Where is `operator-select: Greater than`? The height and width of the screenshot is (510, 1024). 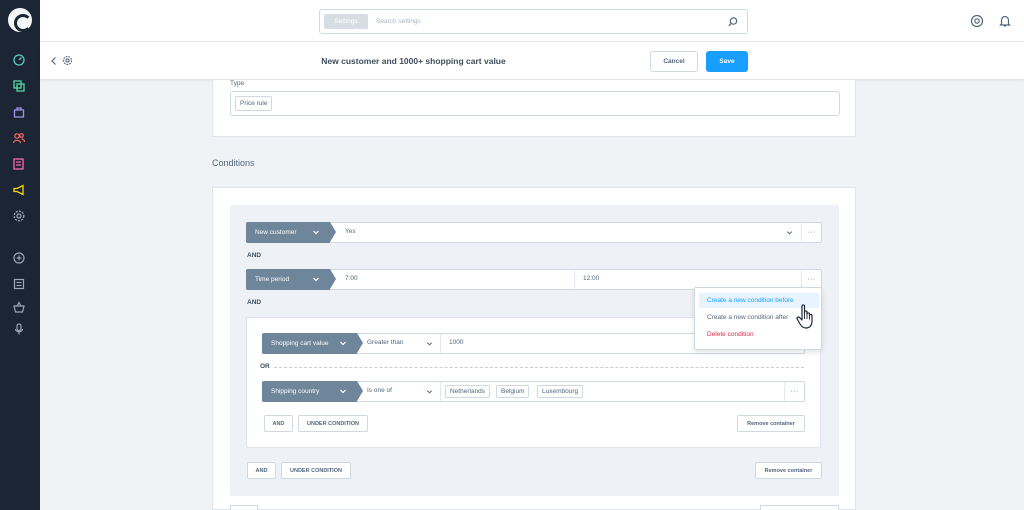 operator-select: Greater than is located at coordinates (402, 343).